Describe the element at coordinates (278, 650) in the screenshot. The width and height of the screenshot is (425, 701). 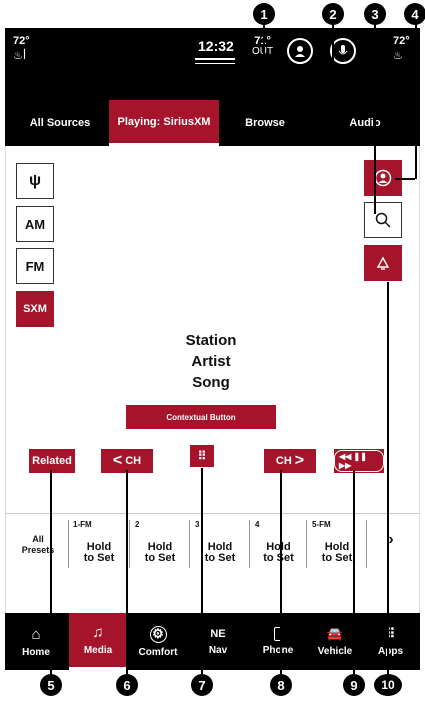
I see `nav-phone-label: Phone` at that location.